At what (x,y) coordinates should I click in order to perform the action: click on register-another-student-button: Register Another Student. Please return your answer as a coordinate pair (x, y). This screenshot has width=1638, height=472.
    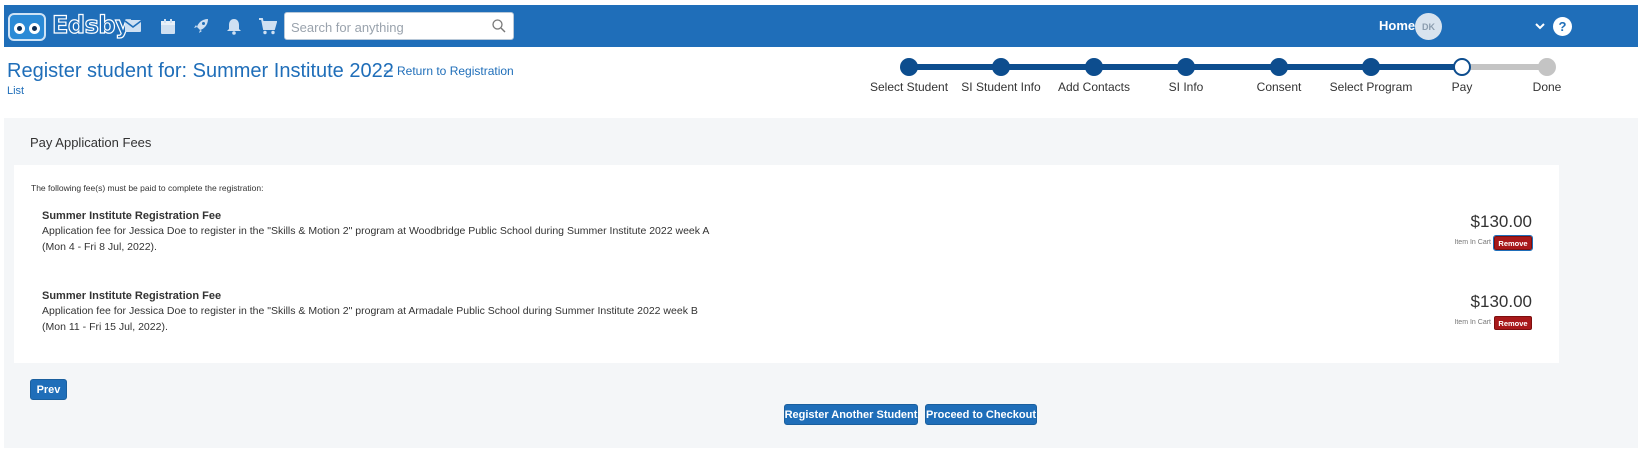
    Looking at the image, I should click on (851, 414).